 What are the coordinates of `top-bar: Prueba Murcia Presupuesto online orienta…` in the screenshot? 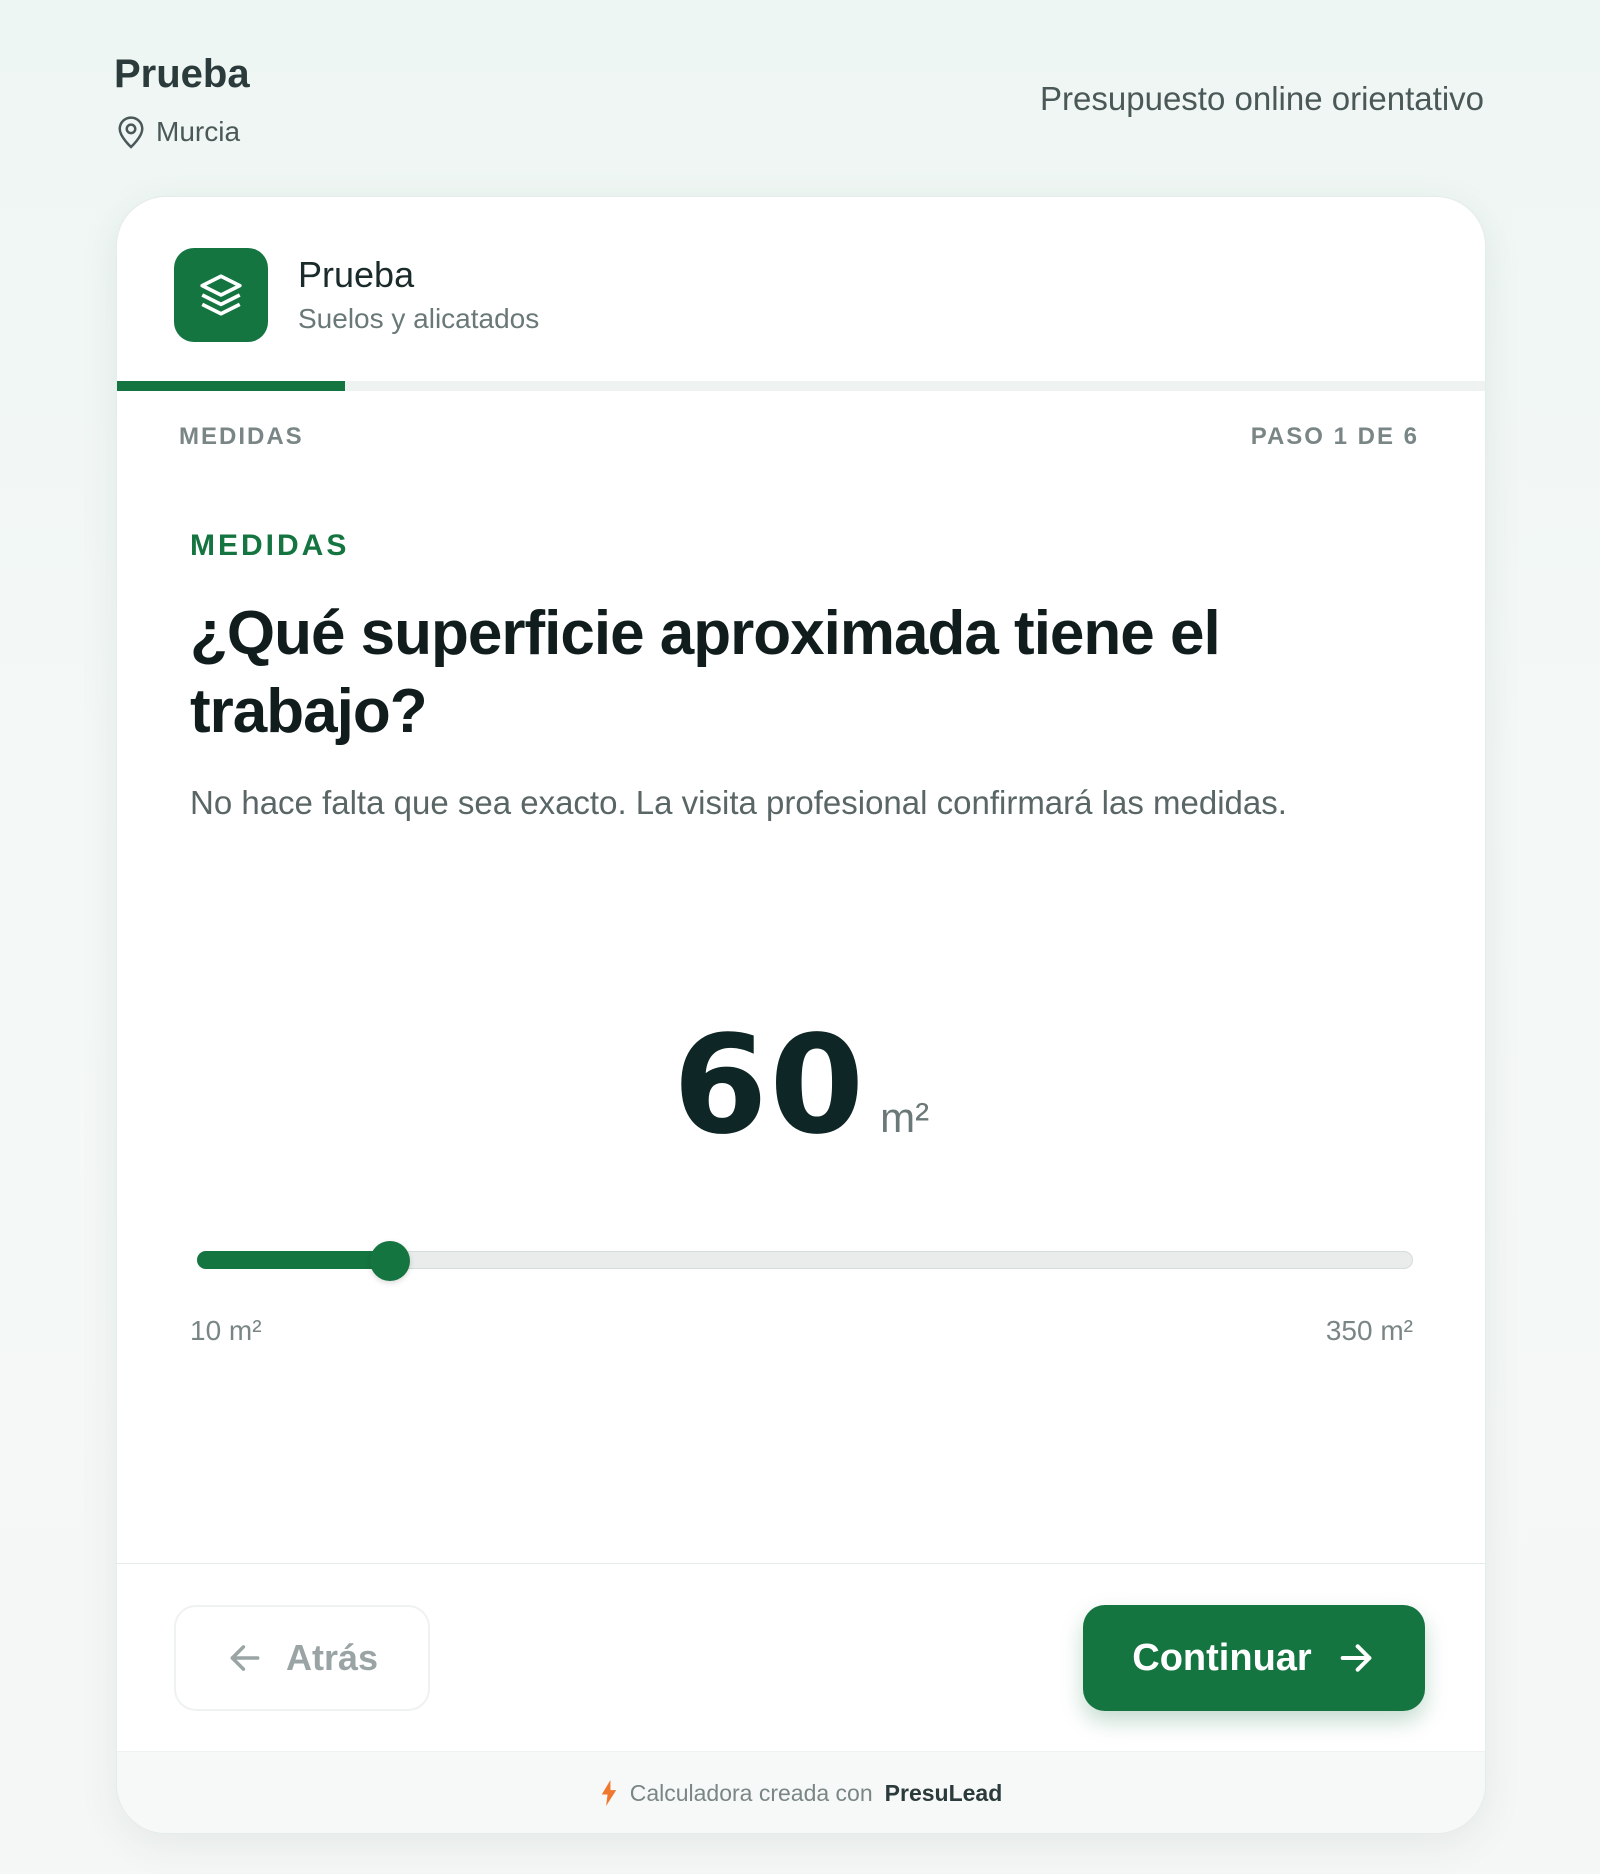 It's located at (799, 102).